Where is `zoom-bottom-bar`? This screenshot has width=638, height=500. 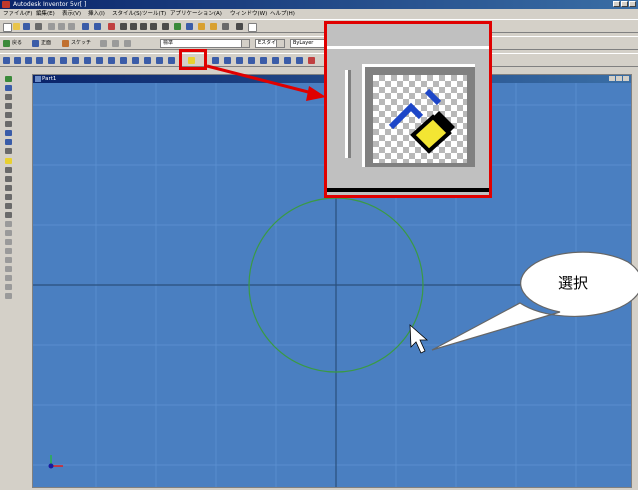
zoom-bottom-bar is located at coordinates (408, 190).